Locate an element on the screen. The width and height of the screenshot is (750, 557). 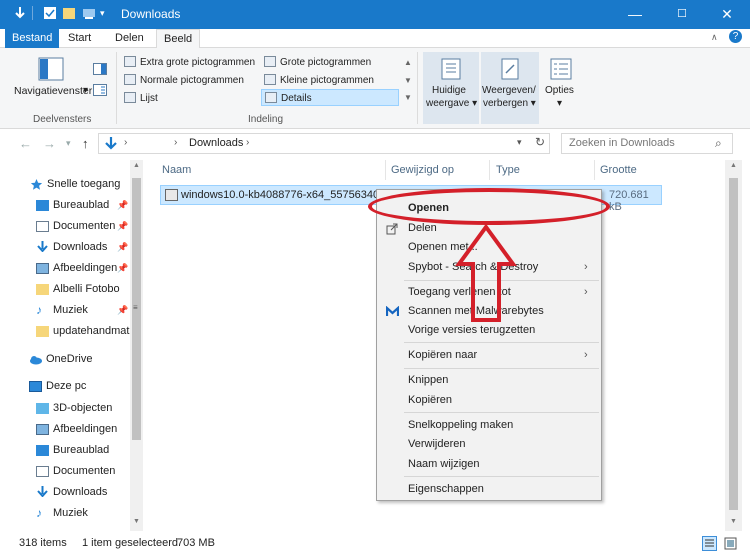
layout-list: Lijst is located at coordinates (141, 98).